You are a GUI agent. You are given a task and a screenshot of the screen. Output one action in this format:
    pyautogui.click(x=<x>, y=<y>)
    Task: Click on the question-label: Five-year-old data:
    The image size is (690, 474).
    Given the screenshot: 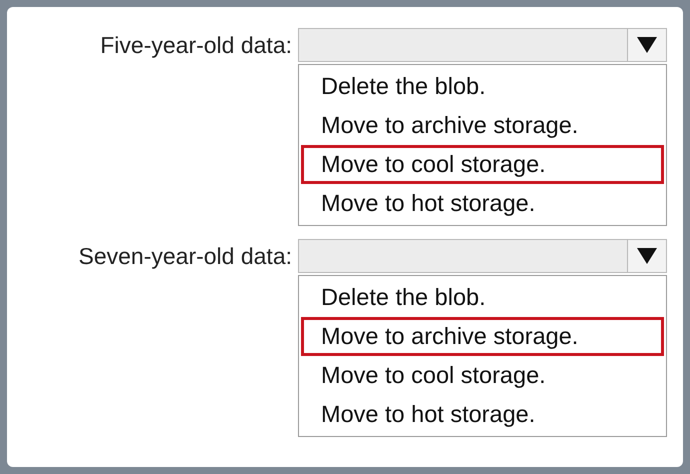 What is the action you would take?
    pyautogui.click(x=195, y=45)
    